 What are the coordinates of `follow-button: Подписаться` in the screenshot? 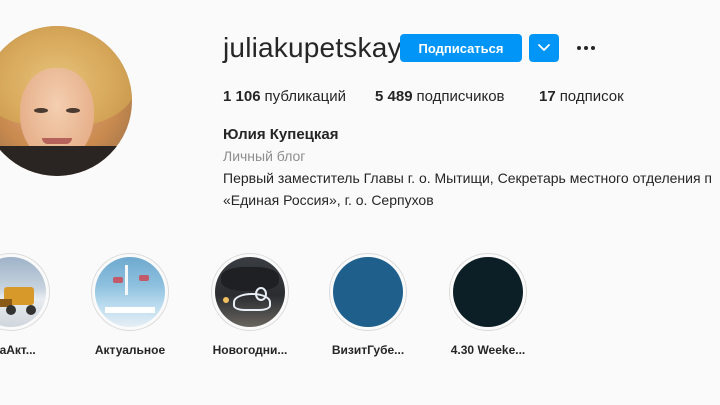 It's located at (461, 48).